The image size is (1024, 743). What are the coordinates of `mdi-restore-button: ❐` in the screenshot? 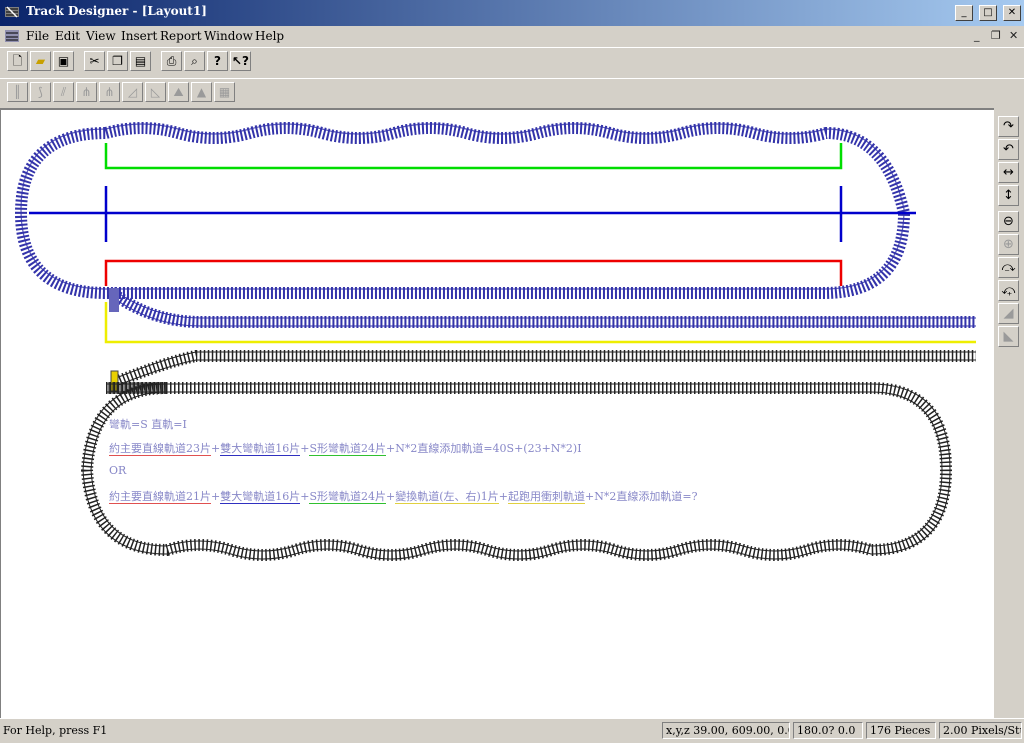 It's located at (996, 35).